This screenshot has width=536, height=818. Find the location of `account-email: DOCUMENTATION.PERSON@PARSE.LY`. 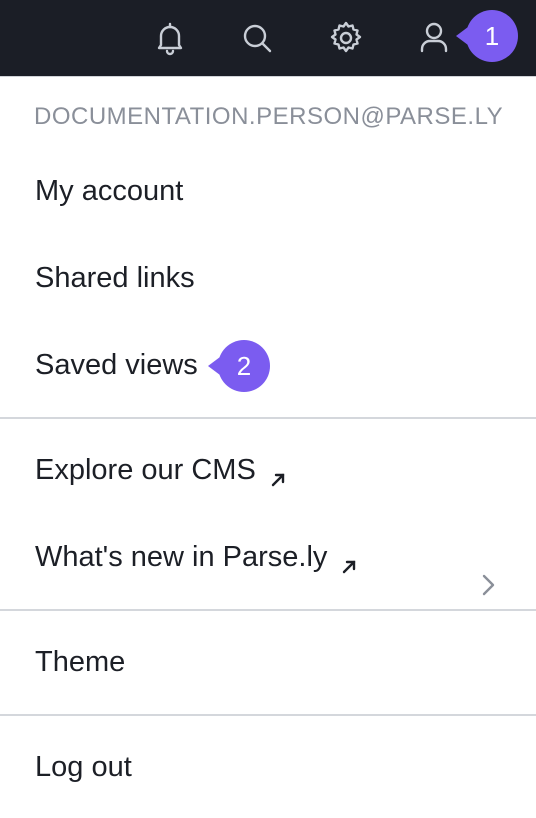

account-email: DOCUMENTATION.PERSON@PARSE.LY is located at coordinates (269, 116).